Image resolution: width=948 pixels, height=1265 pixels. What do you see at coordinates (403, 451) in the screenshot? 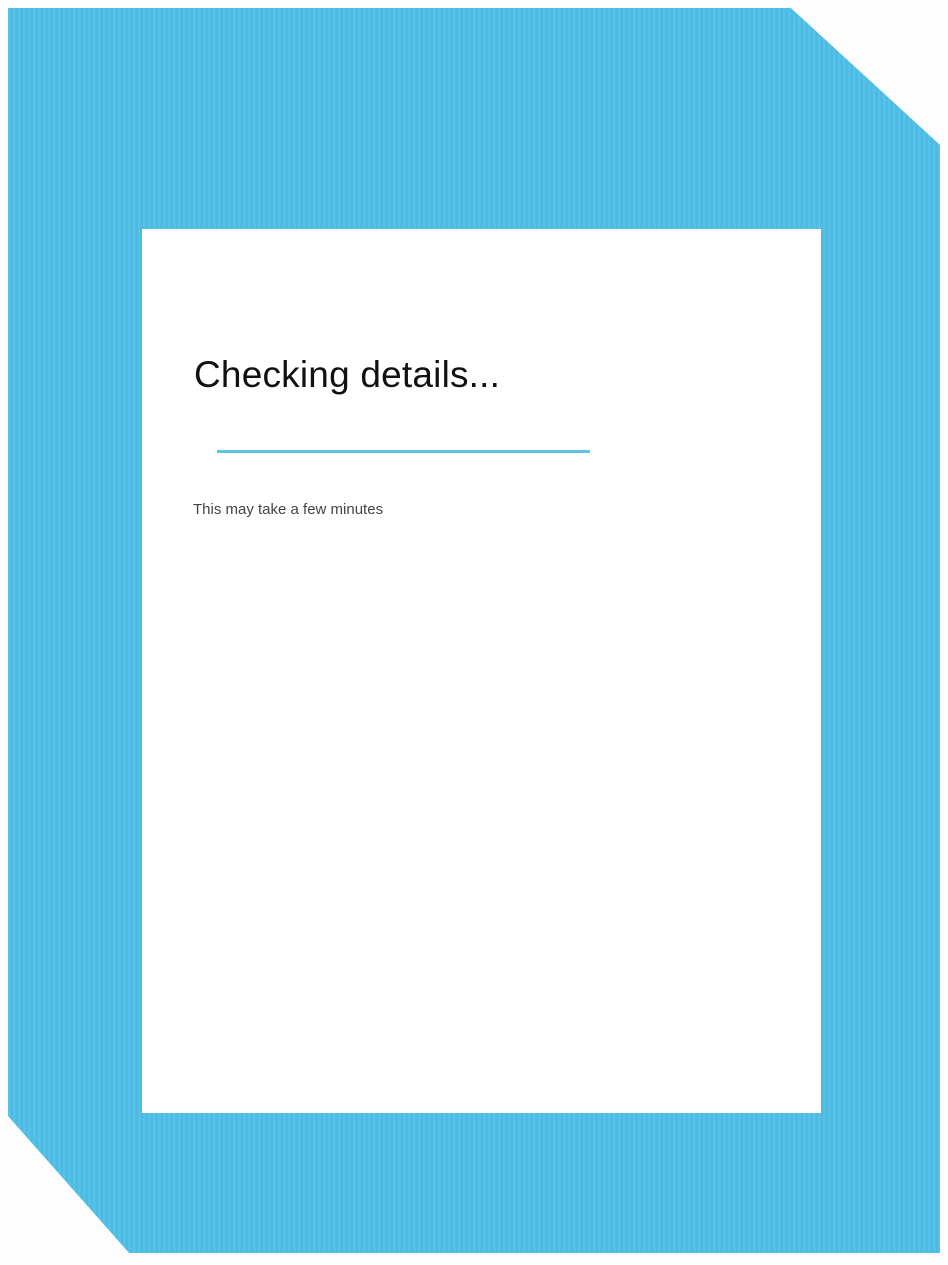
I see `progress-bar` at bounding box center [403, 451].